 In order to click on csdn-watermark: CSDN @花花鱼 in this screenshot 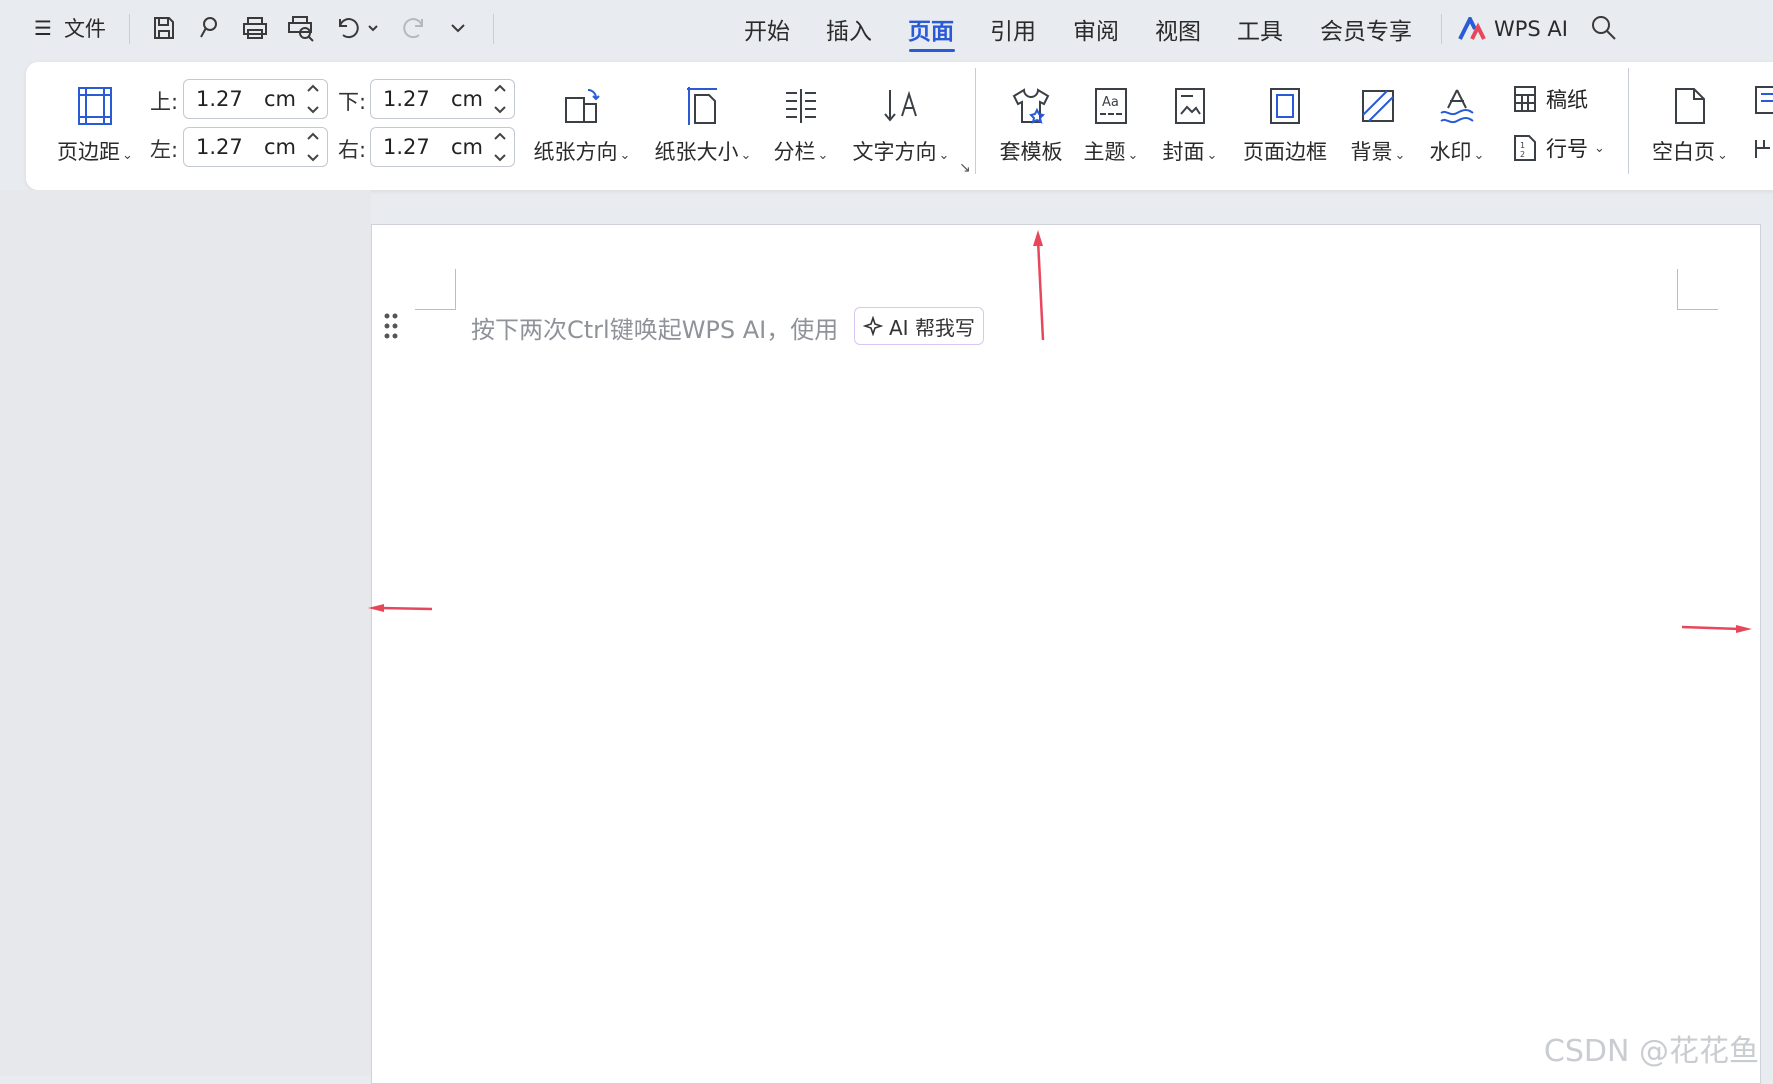, I will do `click(1651, 1051)`.